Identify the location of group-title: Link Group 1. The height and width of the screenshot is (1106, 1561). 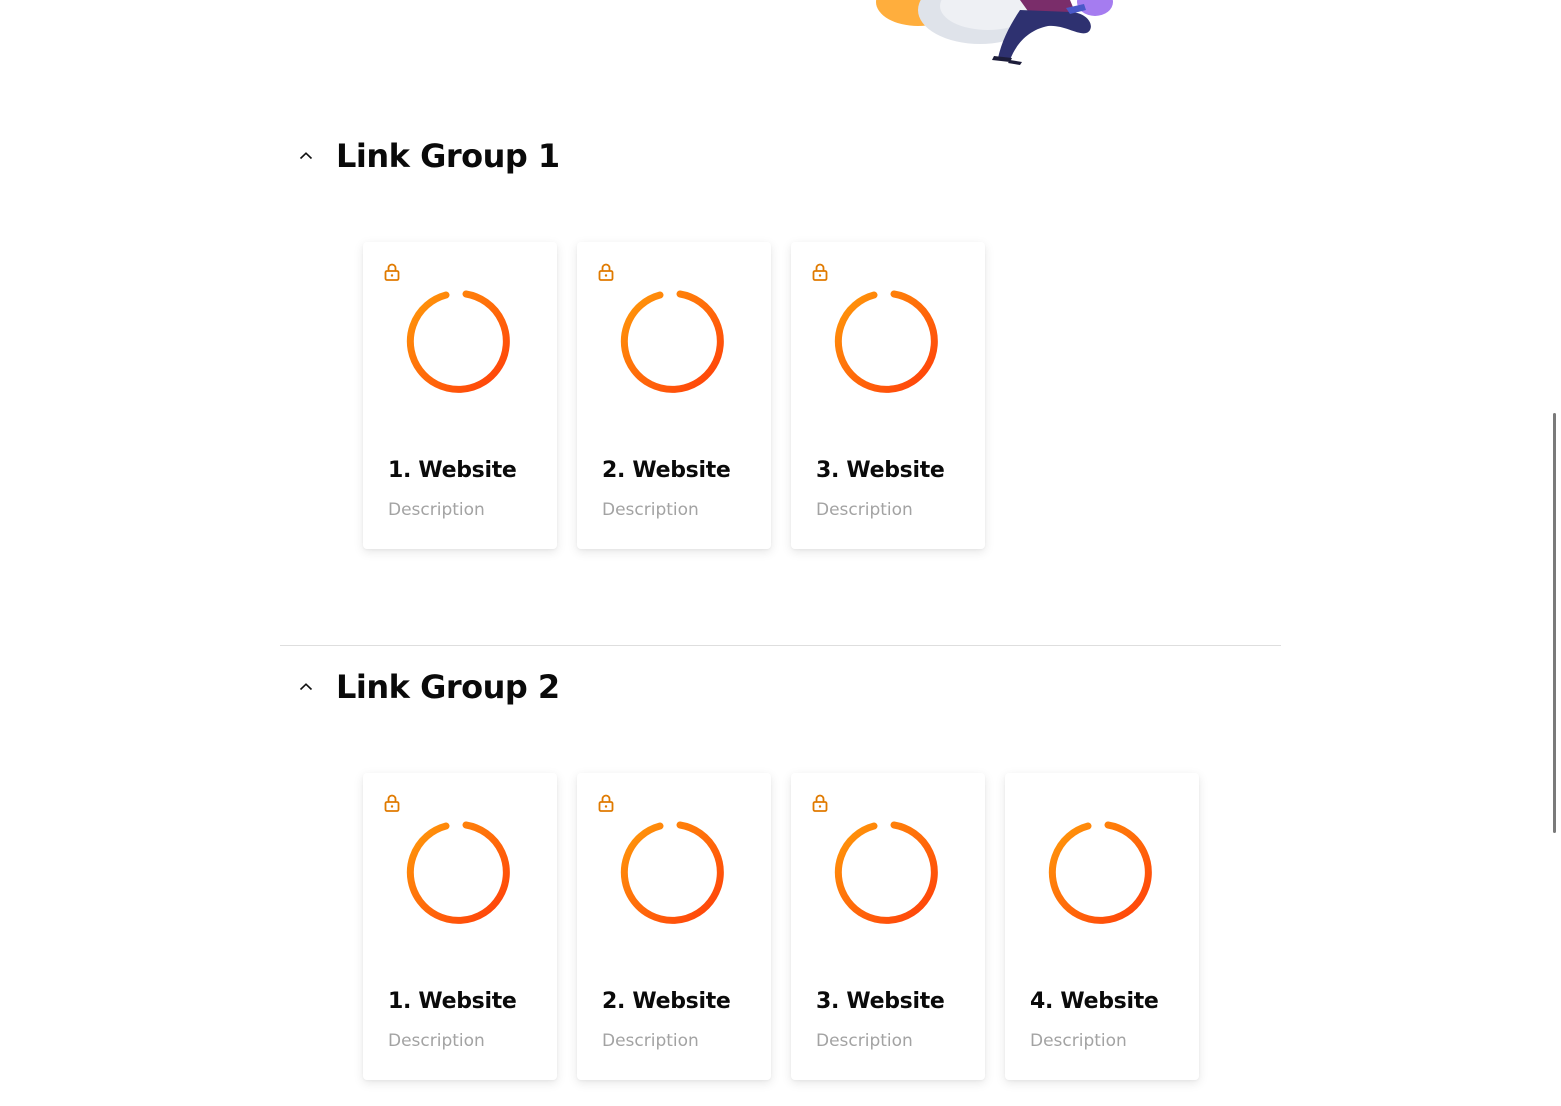
(448, 156).